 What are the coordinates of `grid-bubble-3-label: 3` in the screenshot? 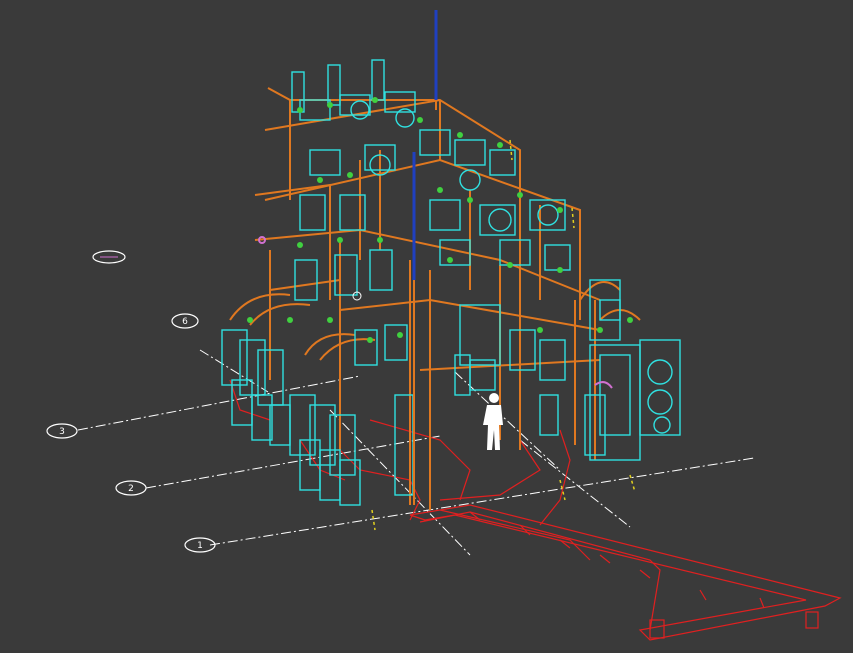 It's located at (62, 432).